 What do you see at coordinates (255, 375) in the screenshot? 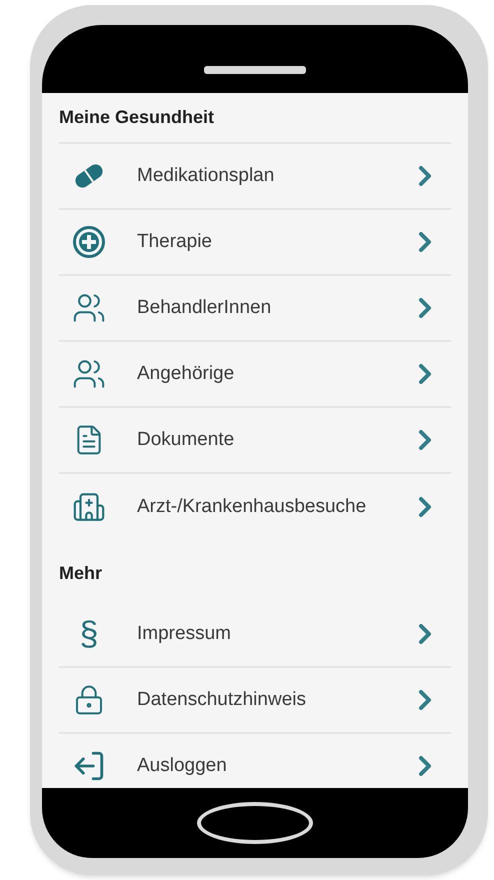
I see `menu-item: Angehörige` at bounding box center [255, 375].